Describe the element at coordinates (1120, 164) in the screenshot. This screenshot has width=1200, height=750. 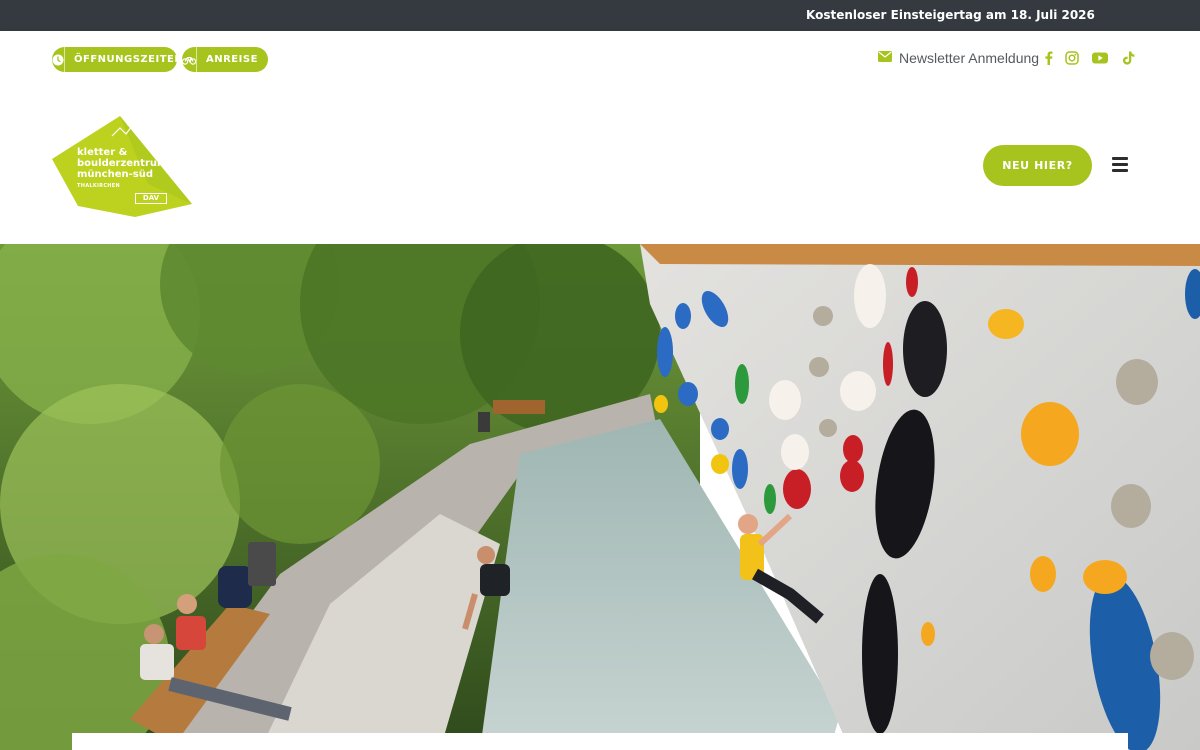
I see `hamburger-menu-icon` at that location.